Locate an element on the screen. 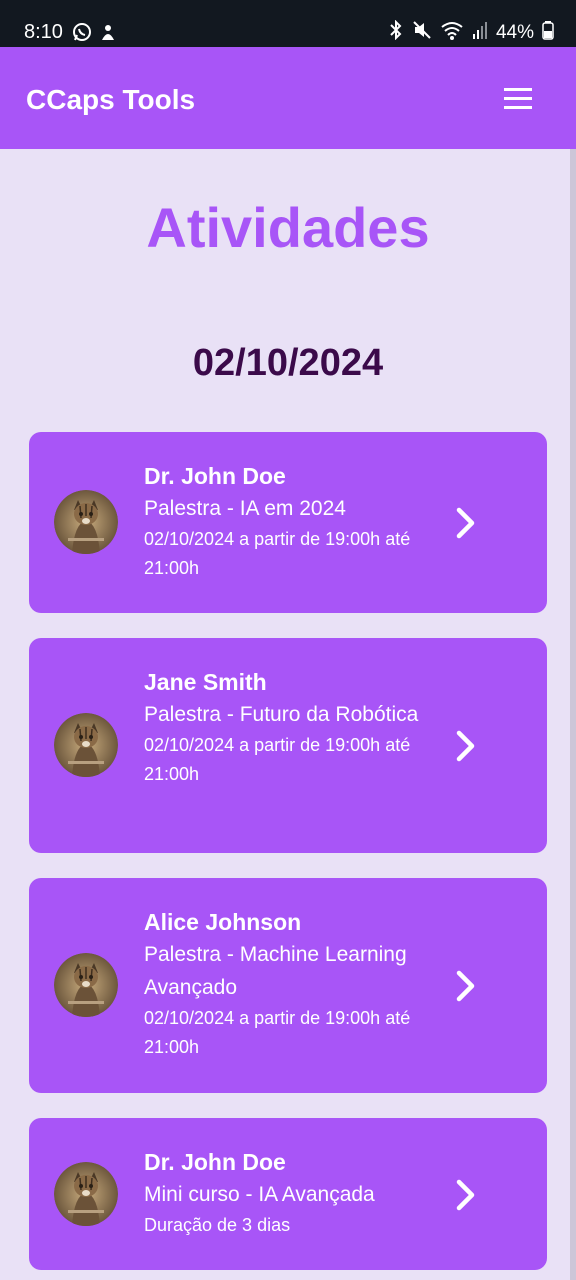  whatsapp-icon is located at coordinates (82, 34).